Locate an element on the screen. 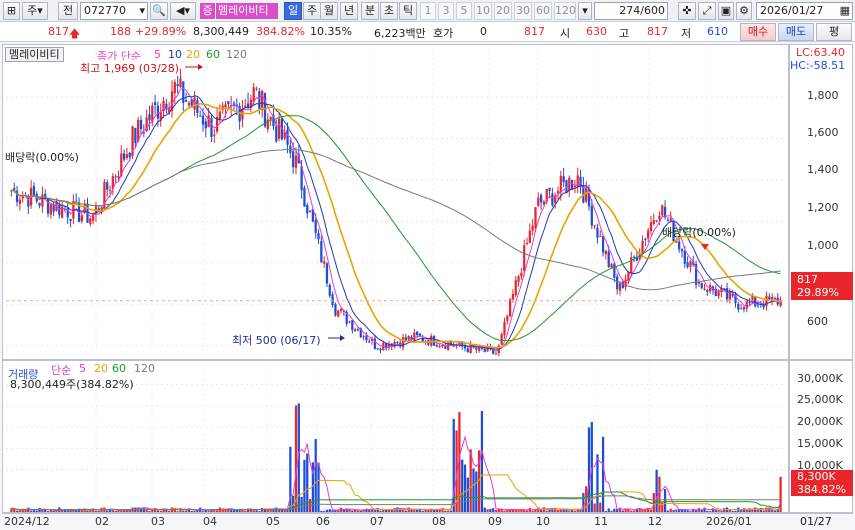 The height and width of the screenshot is (530, 855). price-axis-label: 1,600 is located at coordinates (823, 132).